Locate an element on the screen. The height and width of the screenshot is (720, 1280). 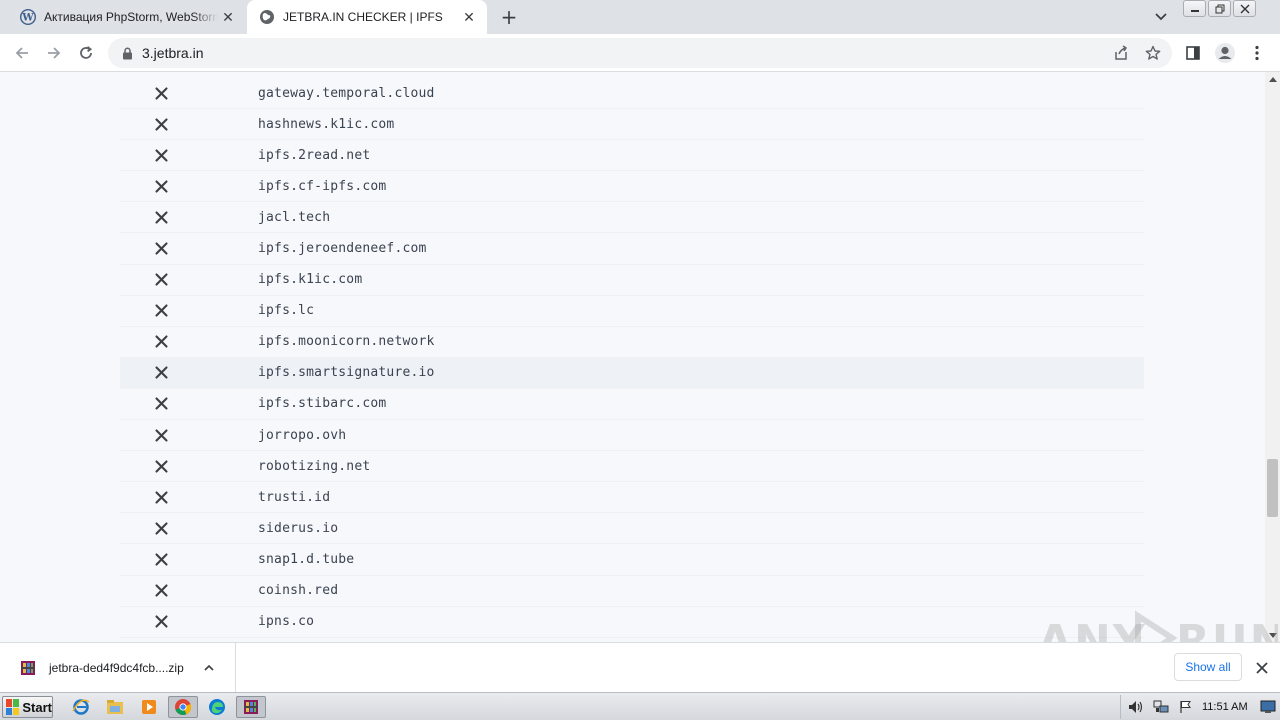
tab-title: JETBRA.IN CHECKER | IPFS is located at coordinates (363, 17).